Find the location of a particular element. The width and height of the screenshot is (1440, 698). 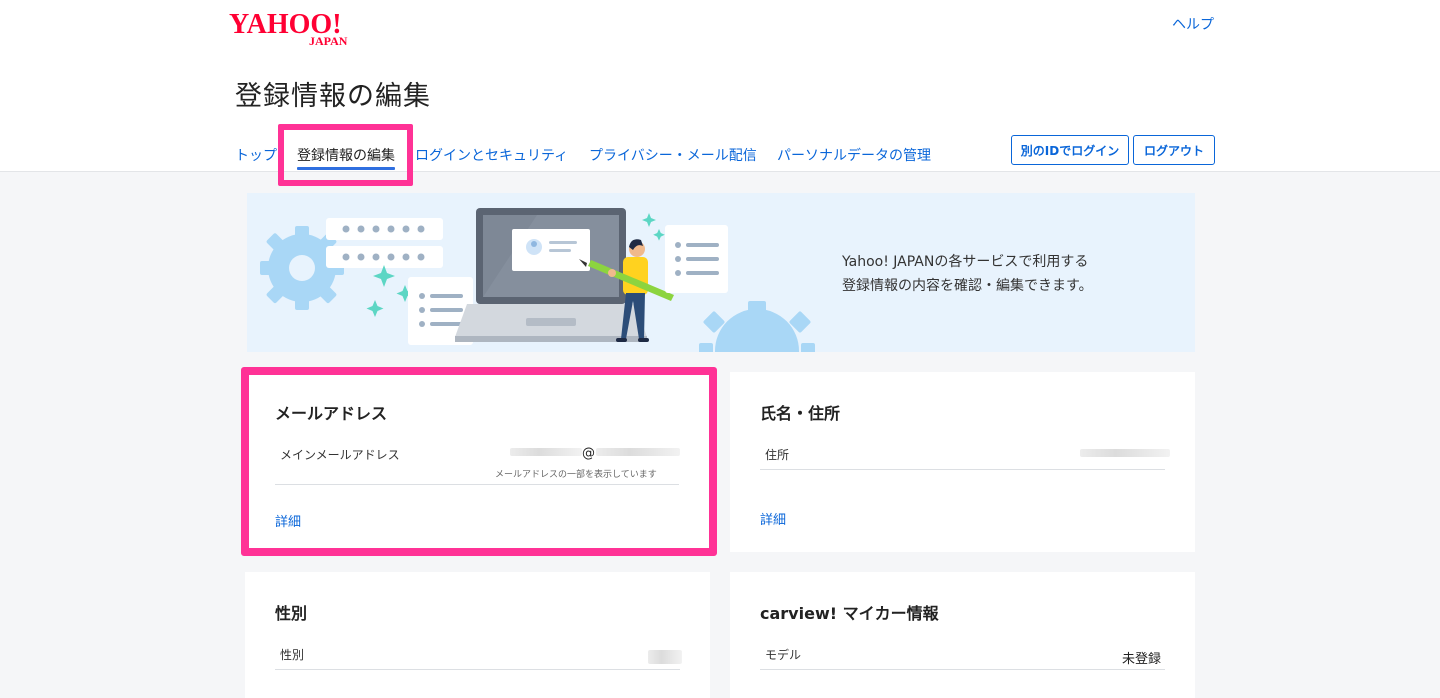

highlight-box-tab is located at coordinates (345, 155).